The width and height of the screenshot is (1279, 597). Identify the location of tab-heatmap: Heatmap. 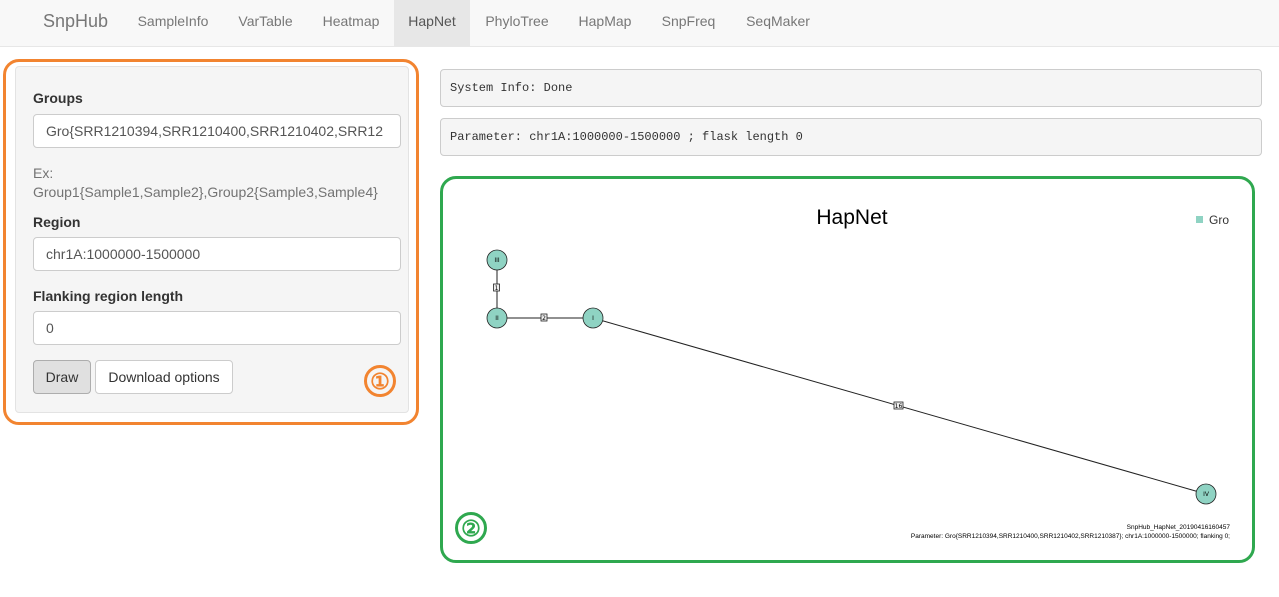
(351, 23).